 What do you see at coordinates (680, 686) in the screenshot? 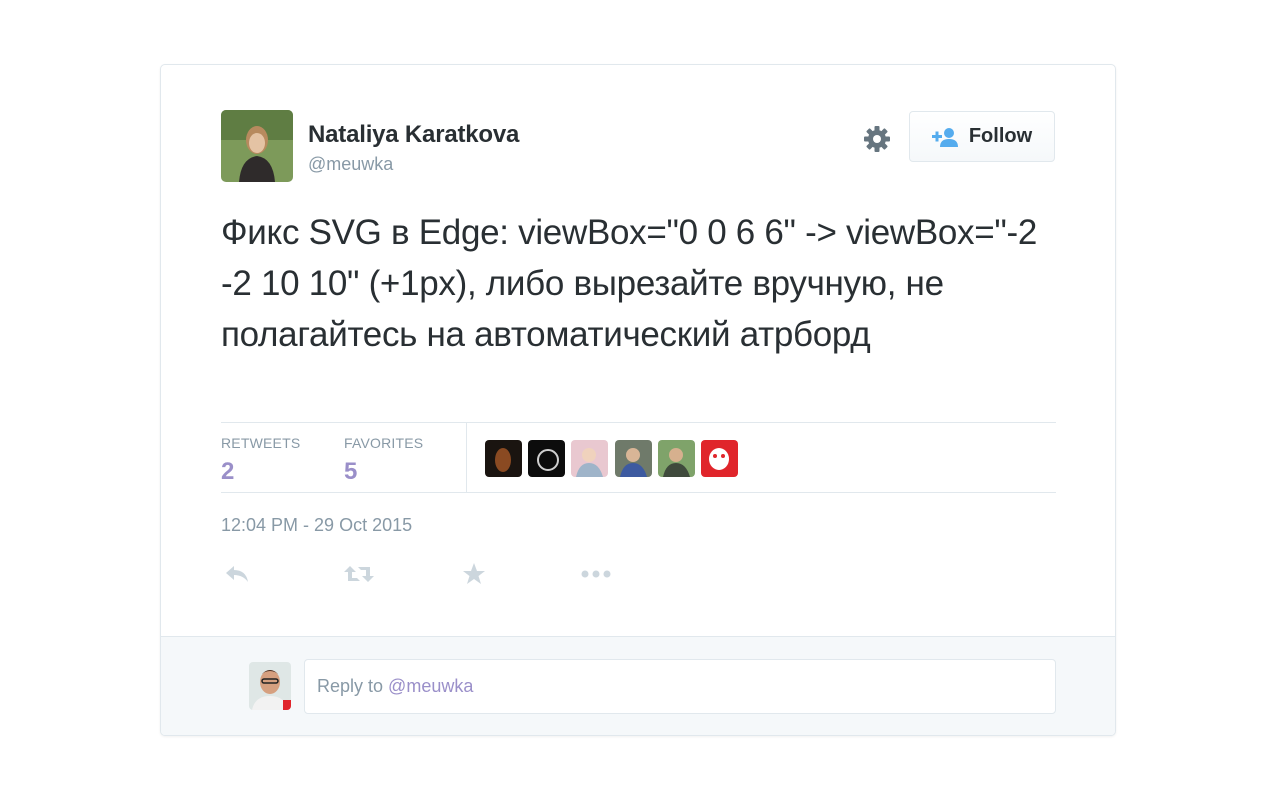
I see `reply-input: Reply to @meuwka` at bounding box center [680, 686].